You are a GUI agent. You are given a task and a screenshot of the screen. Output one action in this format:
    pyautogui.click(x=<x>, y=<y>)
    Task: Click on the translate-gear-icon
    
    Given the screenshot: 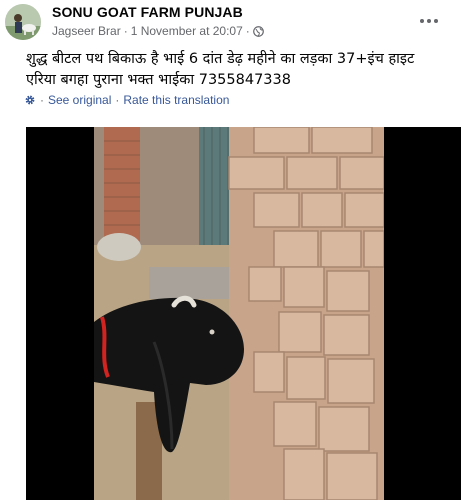 What is the action you would take?
    pyautogui.click(x=30, y=100)
    